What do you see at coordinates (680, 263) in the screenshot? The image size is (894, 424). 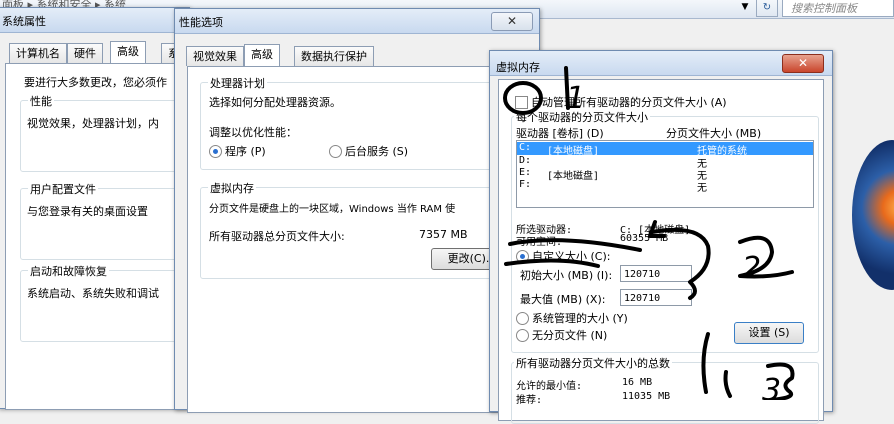 I see `annotation-arrow-curve` at bounding box center [680, 263].